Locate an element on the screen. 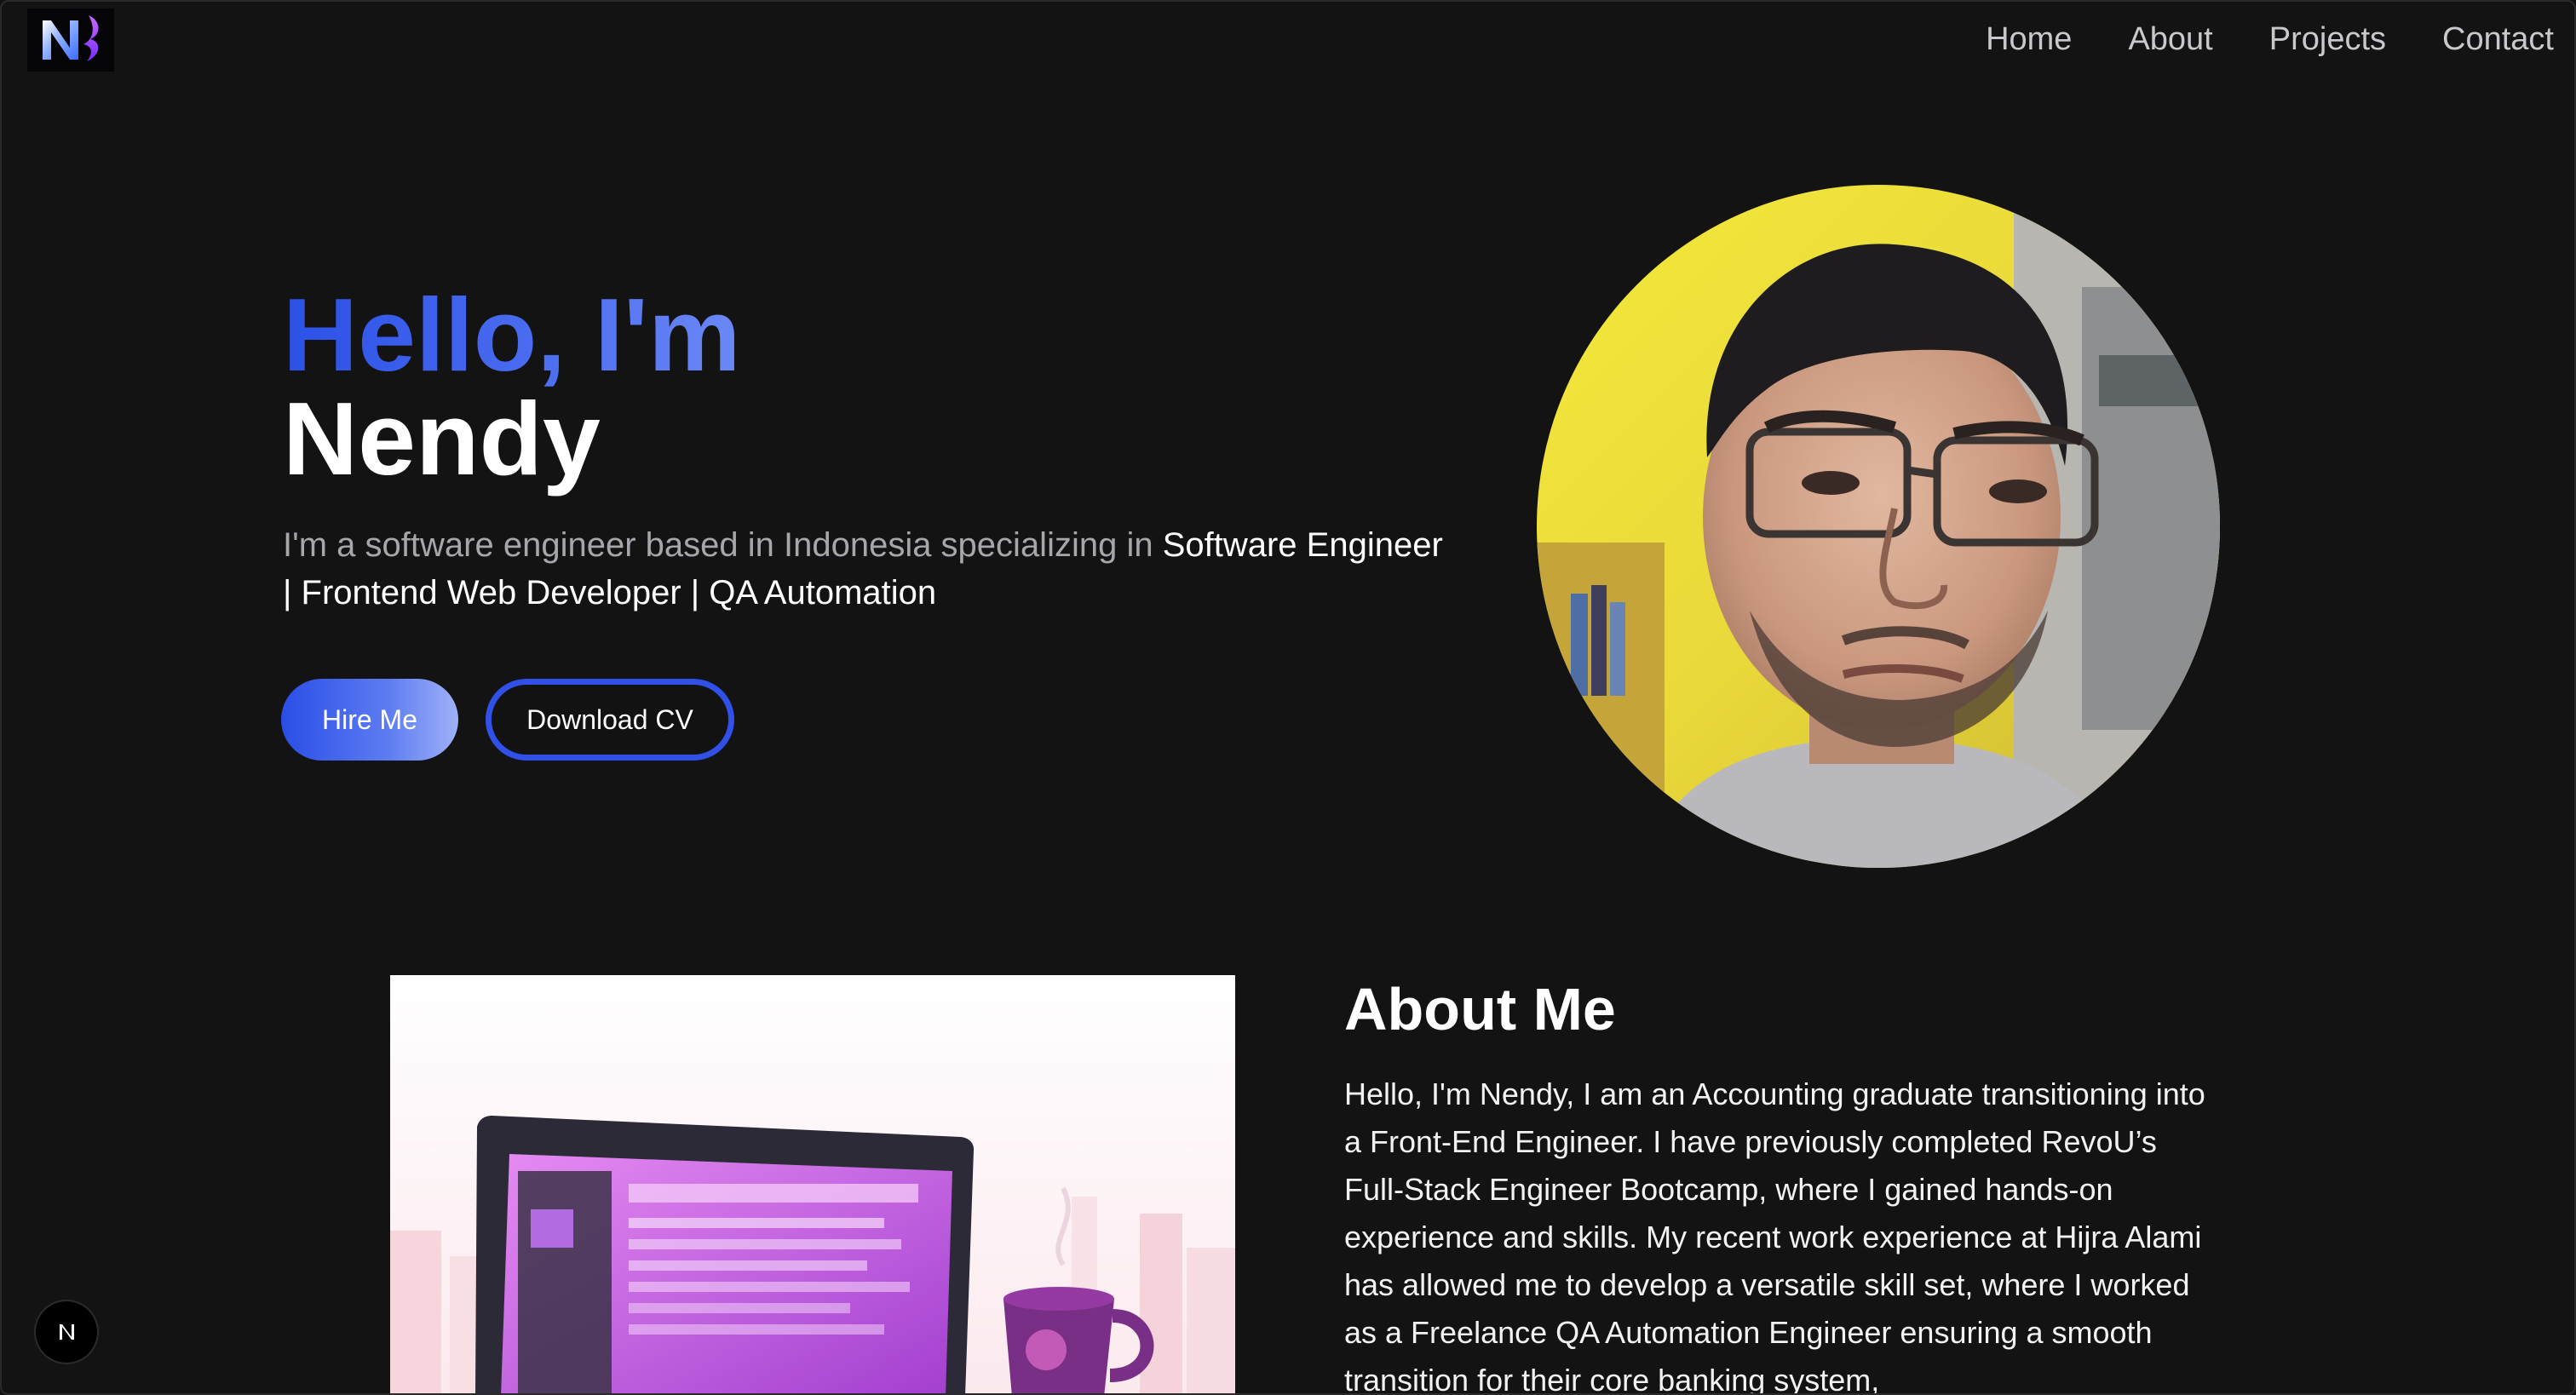  download-cv-button: Download CV is located at coordinates (610, 720).